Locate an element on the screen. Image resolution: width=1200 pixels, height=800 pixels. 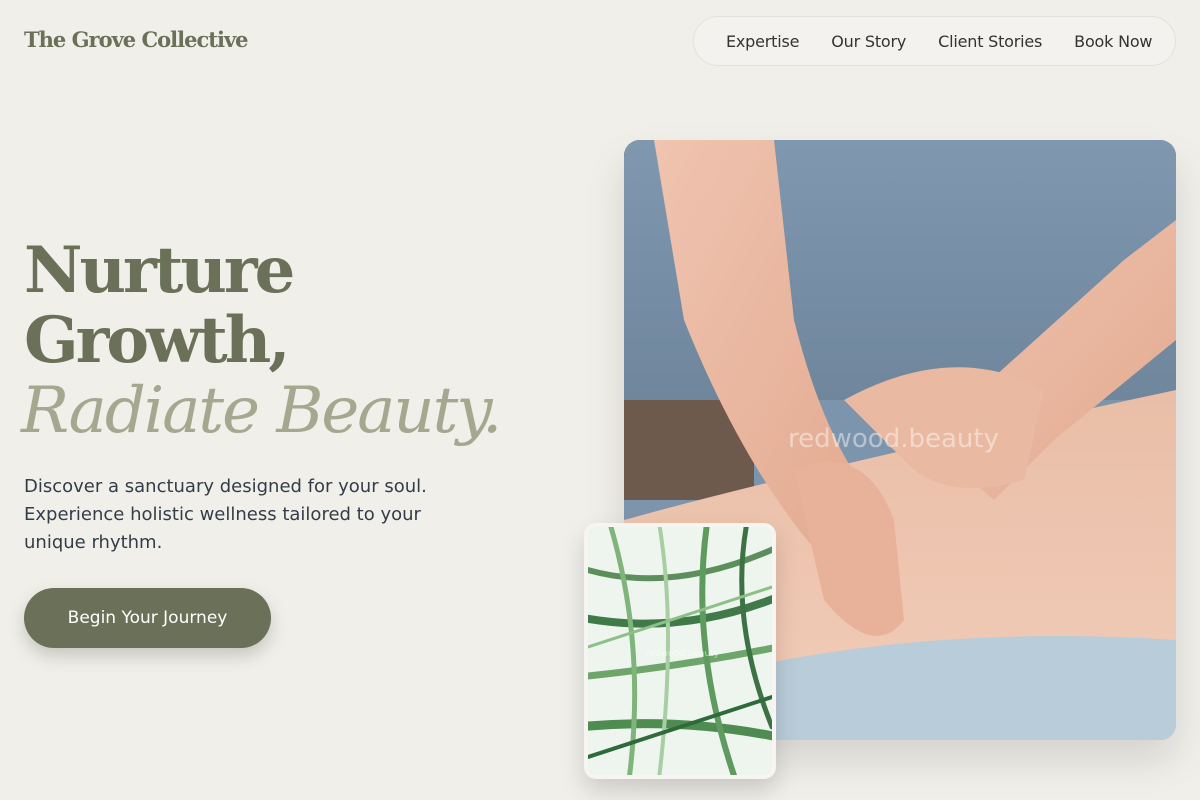
small-photo-watermark: redwood.beauty is located at coordinates (683, 654).